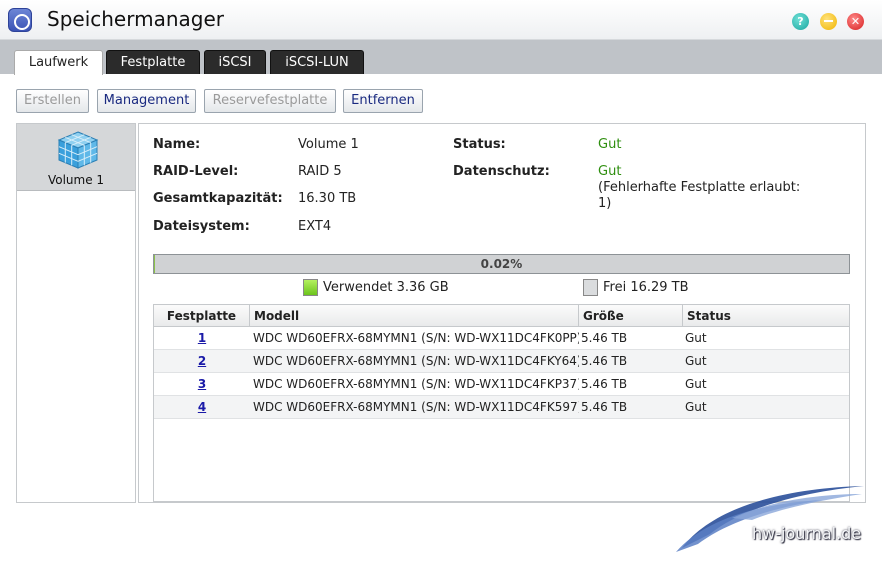 The height and width of the screenshot is (562, 882). I want to click on create-button: Erstellen, so click(52, 101).